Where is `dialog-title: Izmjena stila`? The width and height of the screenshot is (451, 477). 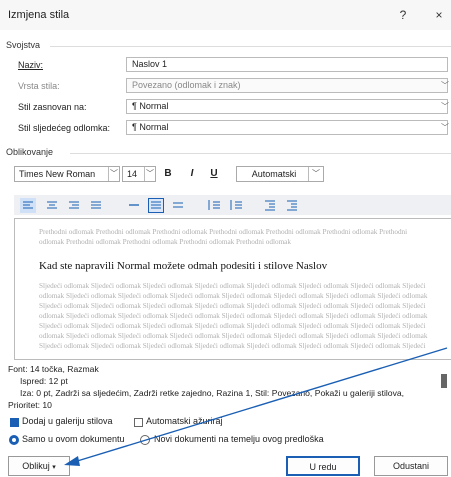
dialog-title: Izmjena stila is located at coordinates (39, 15).